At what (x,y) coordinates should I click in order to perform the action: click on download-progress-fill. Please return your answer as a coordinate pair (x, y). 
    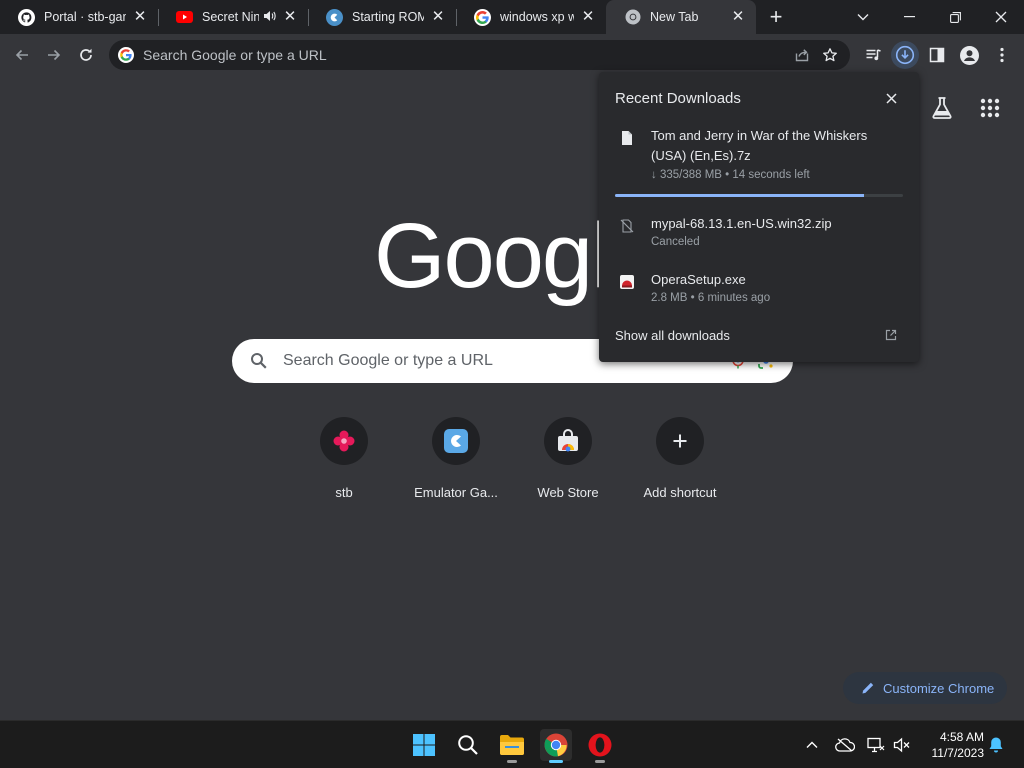
    Looking at the image, I should click on (739, 195).